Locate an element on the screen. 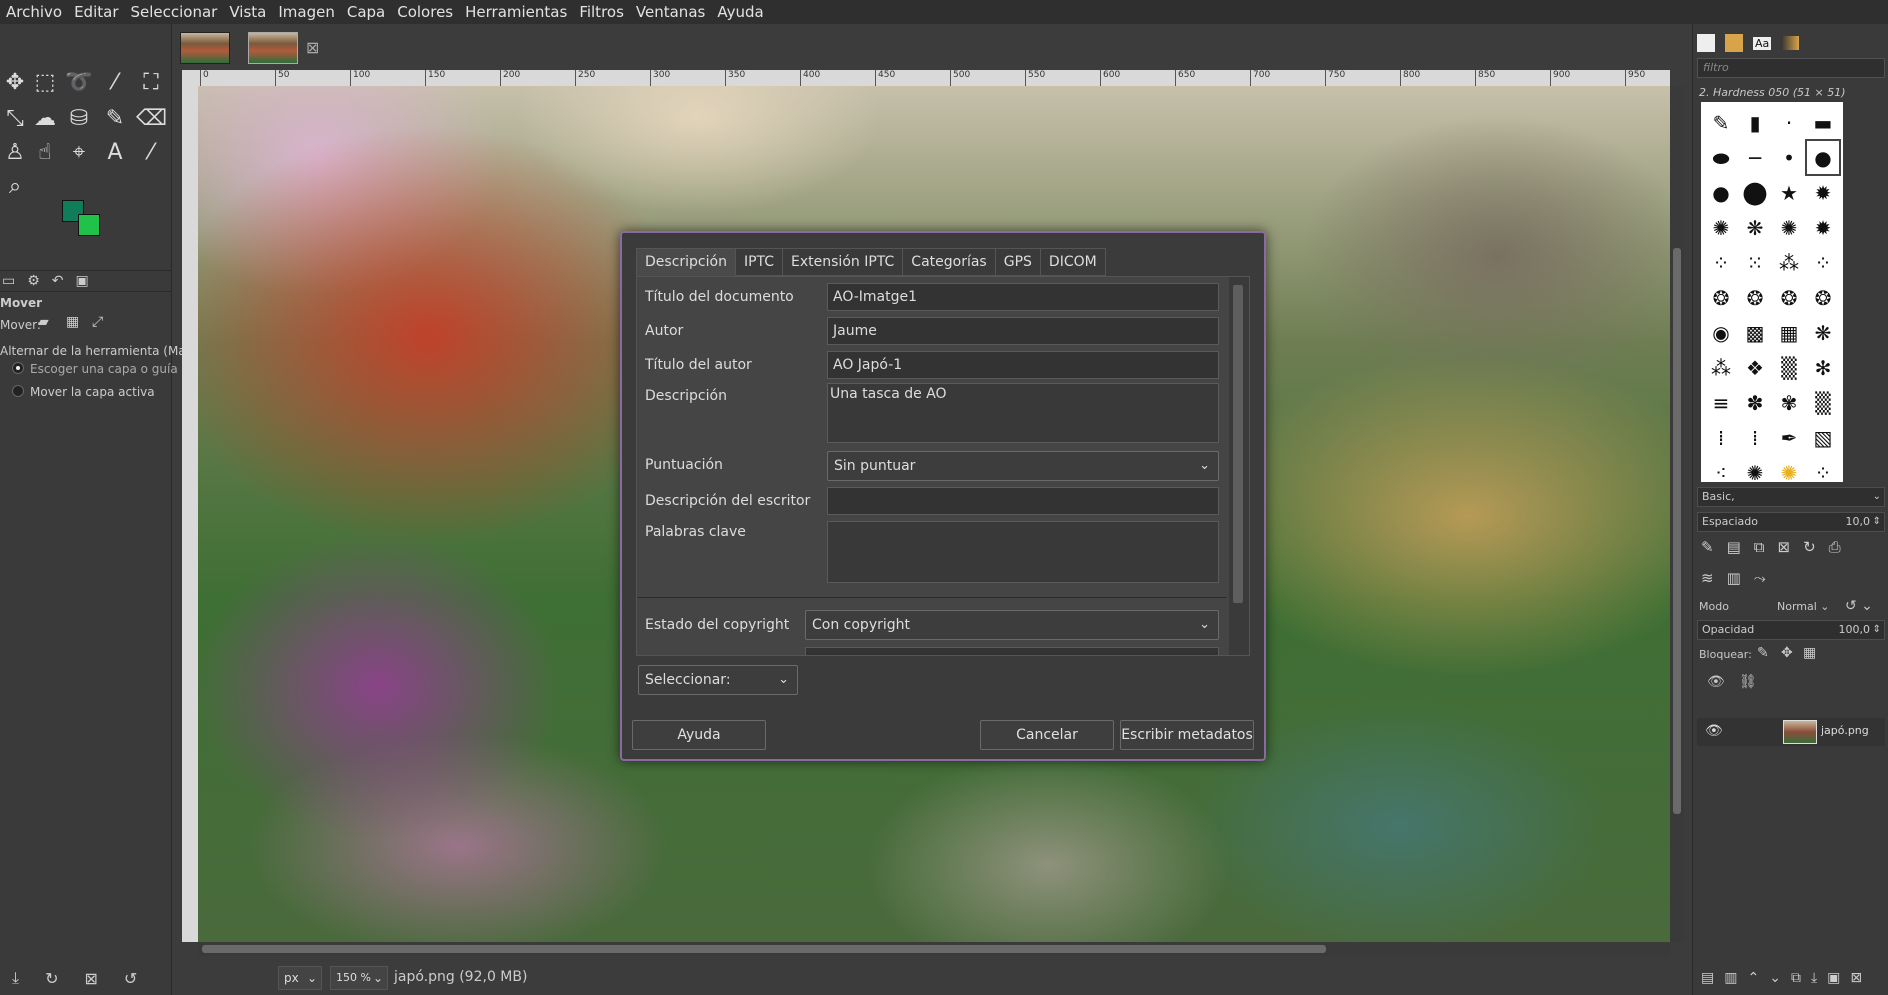 The image size is (1888, 995). brush-item: ─ is located at coordinates (1755, 157).